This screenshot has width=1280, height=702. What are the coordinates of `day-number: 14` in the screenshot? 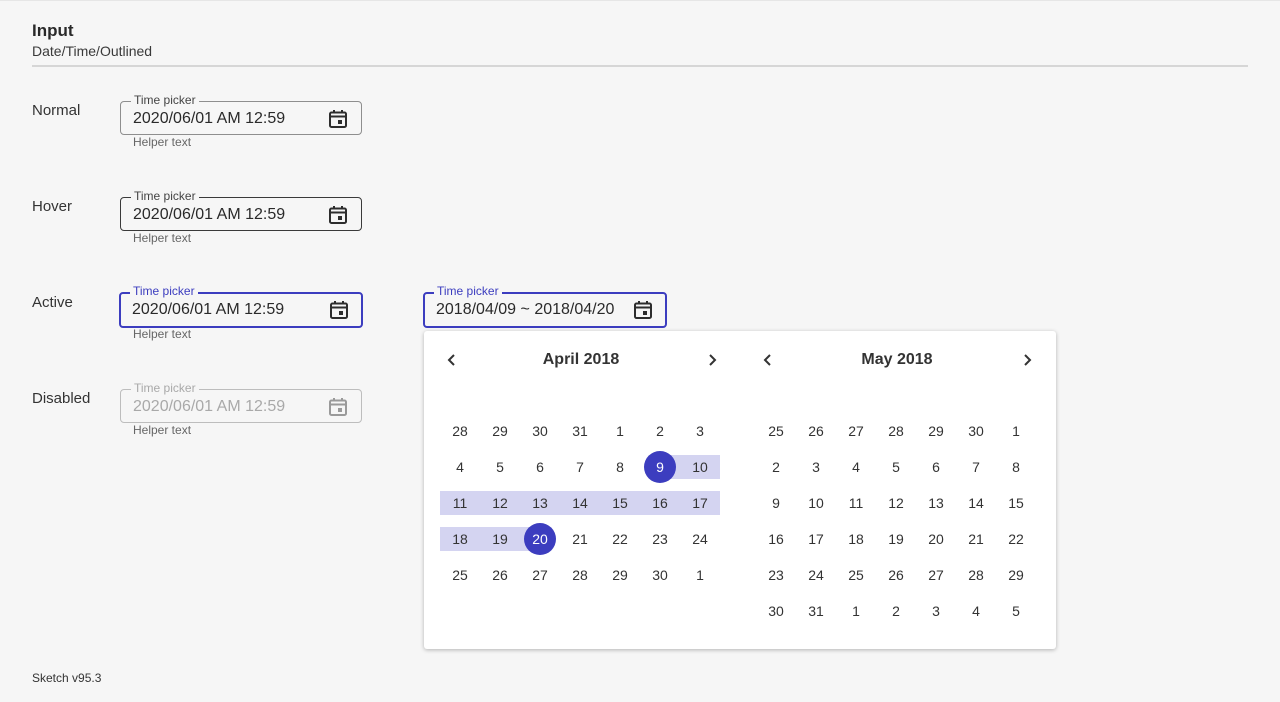 It's located at (580, 503).